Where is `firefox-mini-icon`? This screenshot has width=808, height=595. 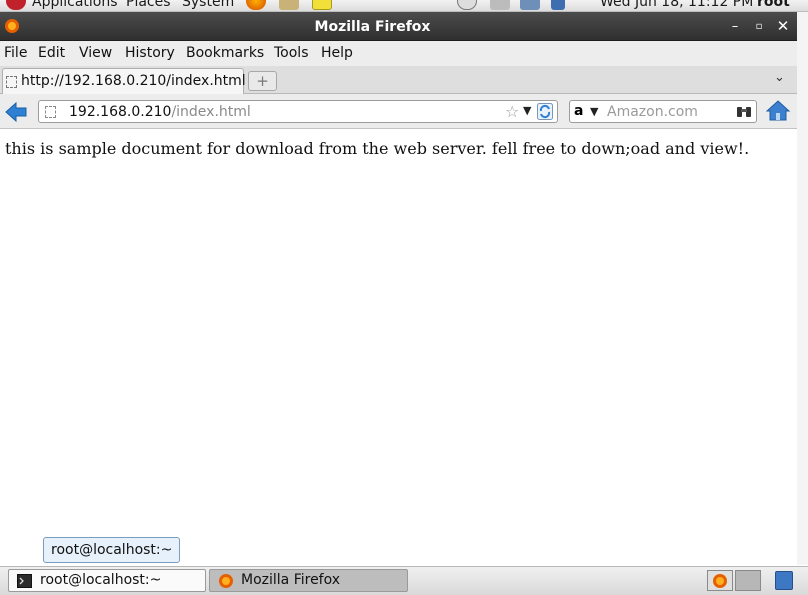 firefox-mini-icon is located at coordinates (720, 581).